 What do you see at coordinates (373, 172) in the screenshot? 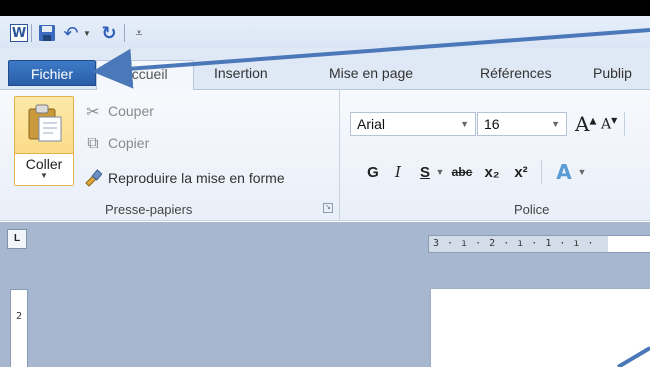
I see `bold-button: G` at bounding box center [373, 172].